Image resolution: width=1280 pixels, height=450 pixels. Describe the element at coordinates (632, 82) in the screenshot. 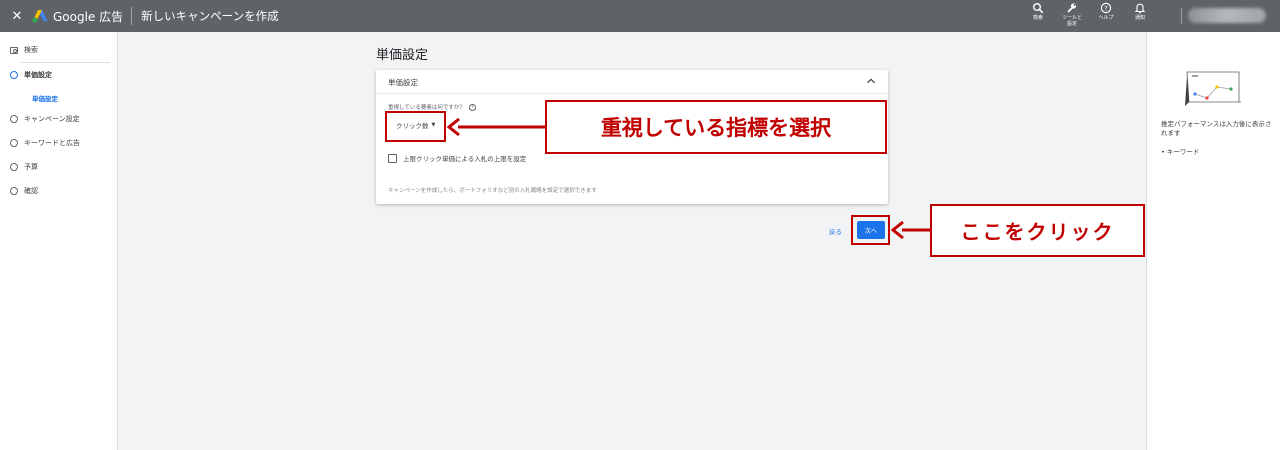

I see `card-header: 単価設定` at that location.